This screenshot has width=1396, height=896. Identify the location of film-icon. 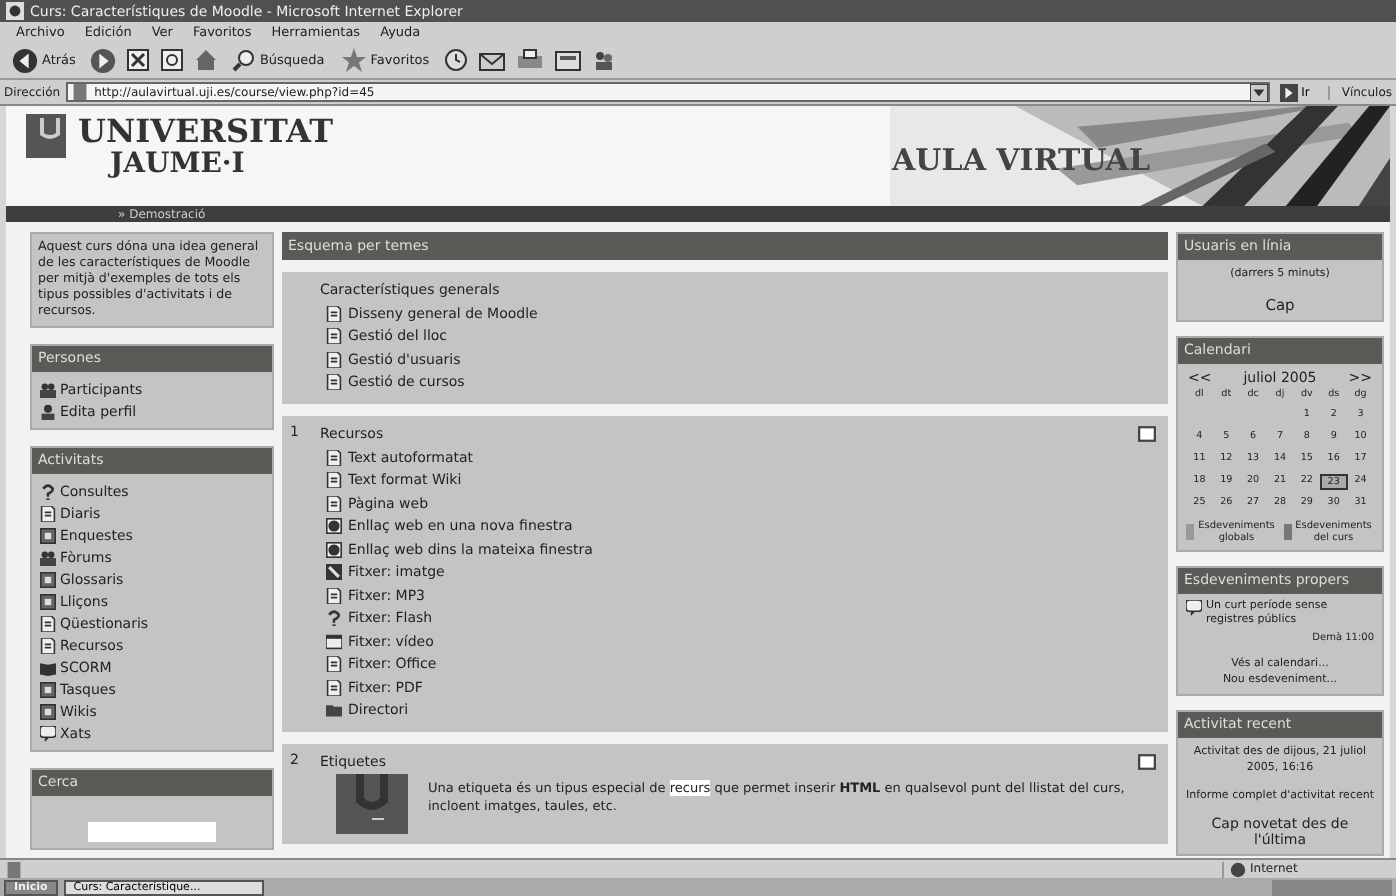
(334, 641).